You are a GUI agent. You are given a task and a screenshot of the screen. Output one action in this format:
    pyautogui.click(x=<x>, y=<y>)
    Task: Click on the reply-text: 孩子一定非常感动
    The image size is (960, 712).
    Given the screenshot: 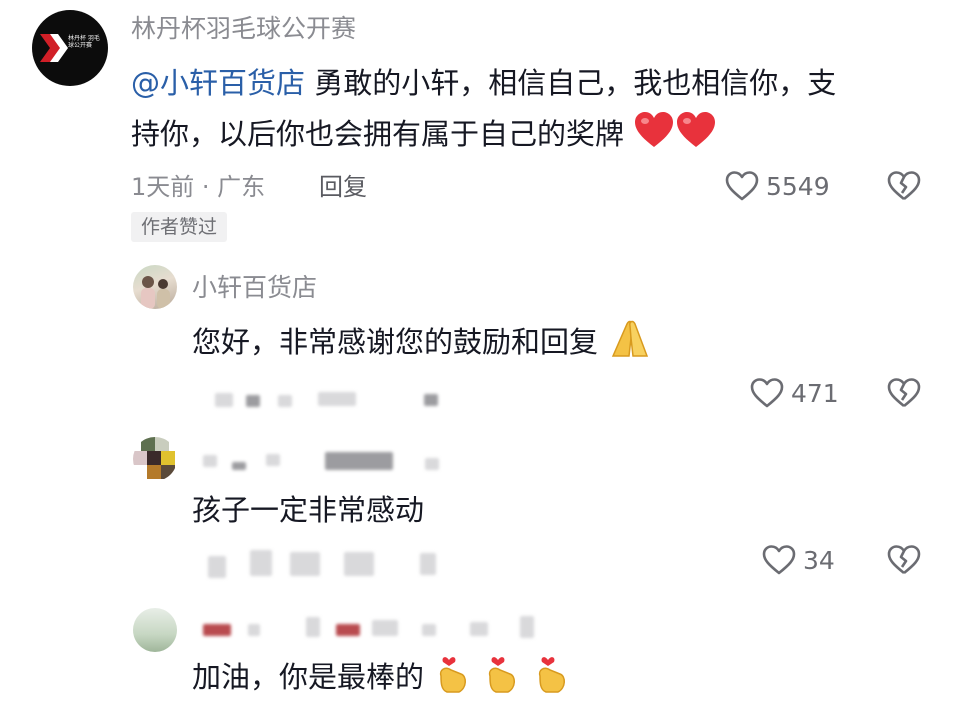 What is the action you would take?
    pyautogui.click(x=308, y=510)
    